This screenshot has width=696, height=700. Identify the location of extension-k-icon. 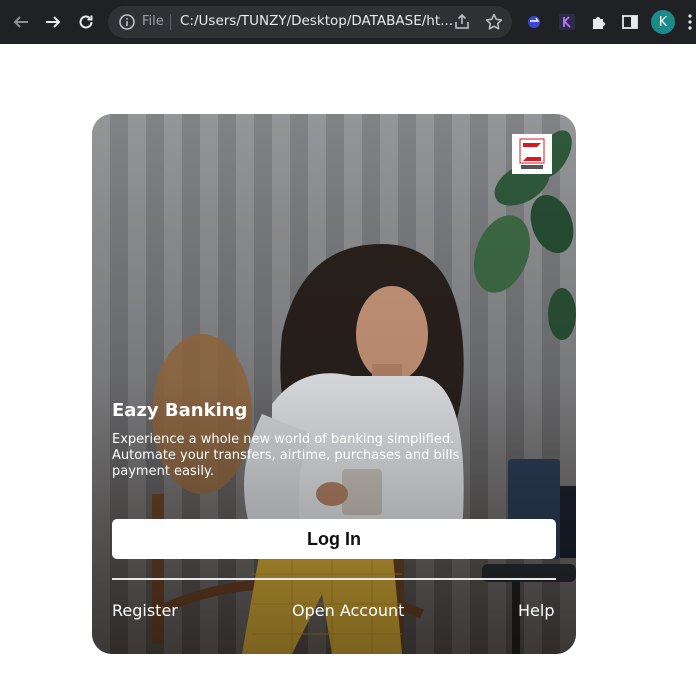
(567, 22).